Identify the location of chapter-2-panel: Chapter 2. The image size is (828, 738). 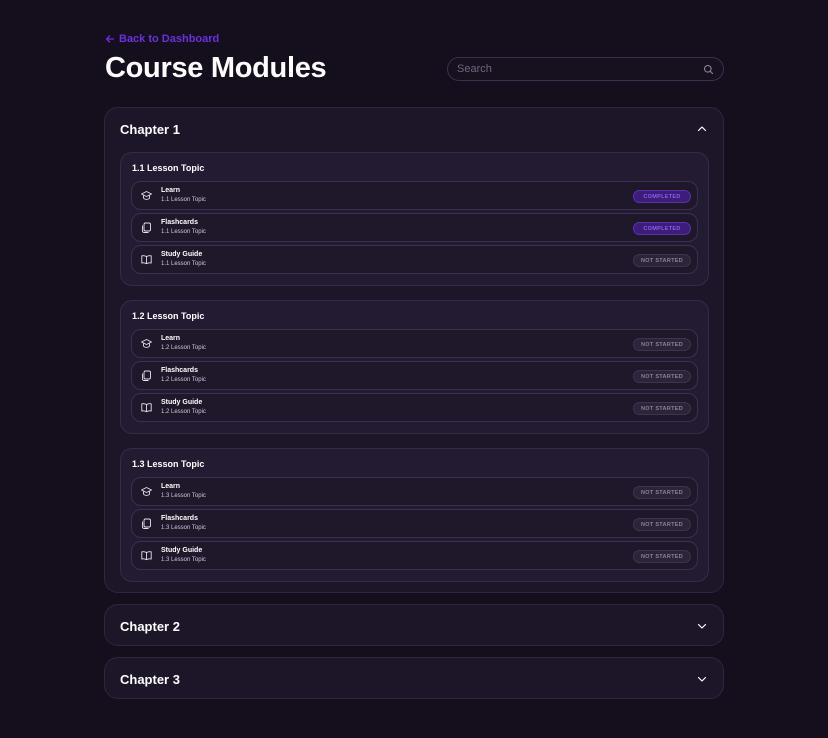
(414, 625).